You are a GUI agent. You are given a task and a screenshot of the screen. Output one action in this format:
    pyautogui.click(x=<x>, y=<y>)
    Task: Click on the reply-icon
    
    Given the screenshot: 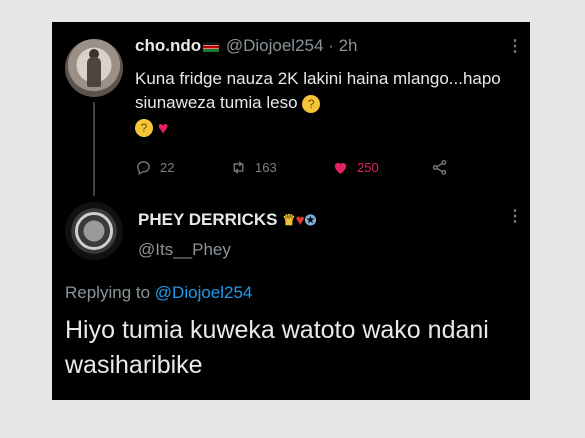 What is the action you would take?
    pyautogui.click(x=143, y=168)
    